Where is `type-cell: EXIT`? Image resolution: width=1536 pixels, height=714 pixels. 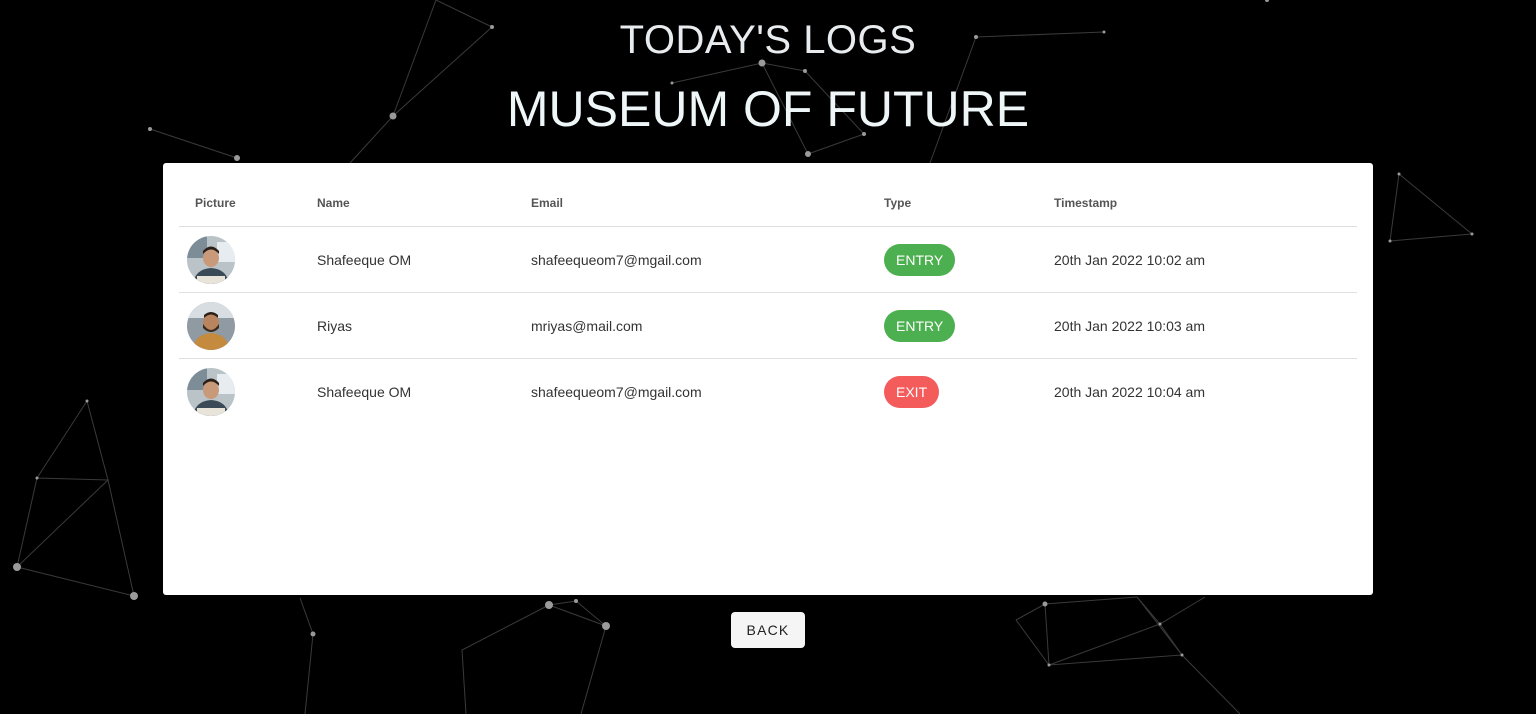
type-cell: EXIT is located at coordinates (912, 391).